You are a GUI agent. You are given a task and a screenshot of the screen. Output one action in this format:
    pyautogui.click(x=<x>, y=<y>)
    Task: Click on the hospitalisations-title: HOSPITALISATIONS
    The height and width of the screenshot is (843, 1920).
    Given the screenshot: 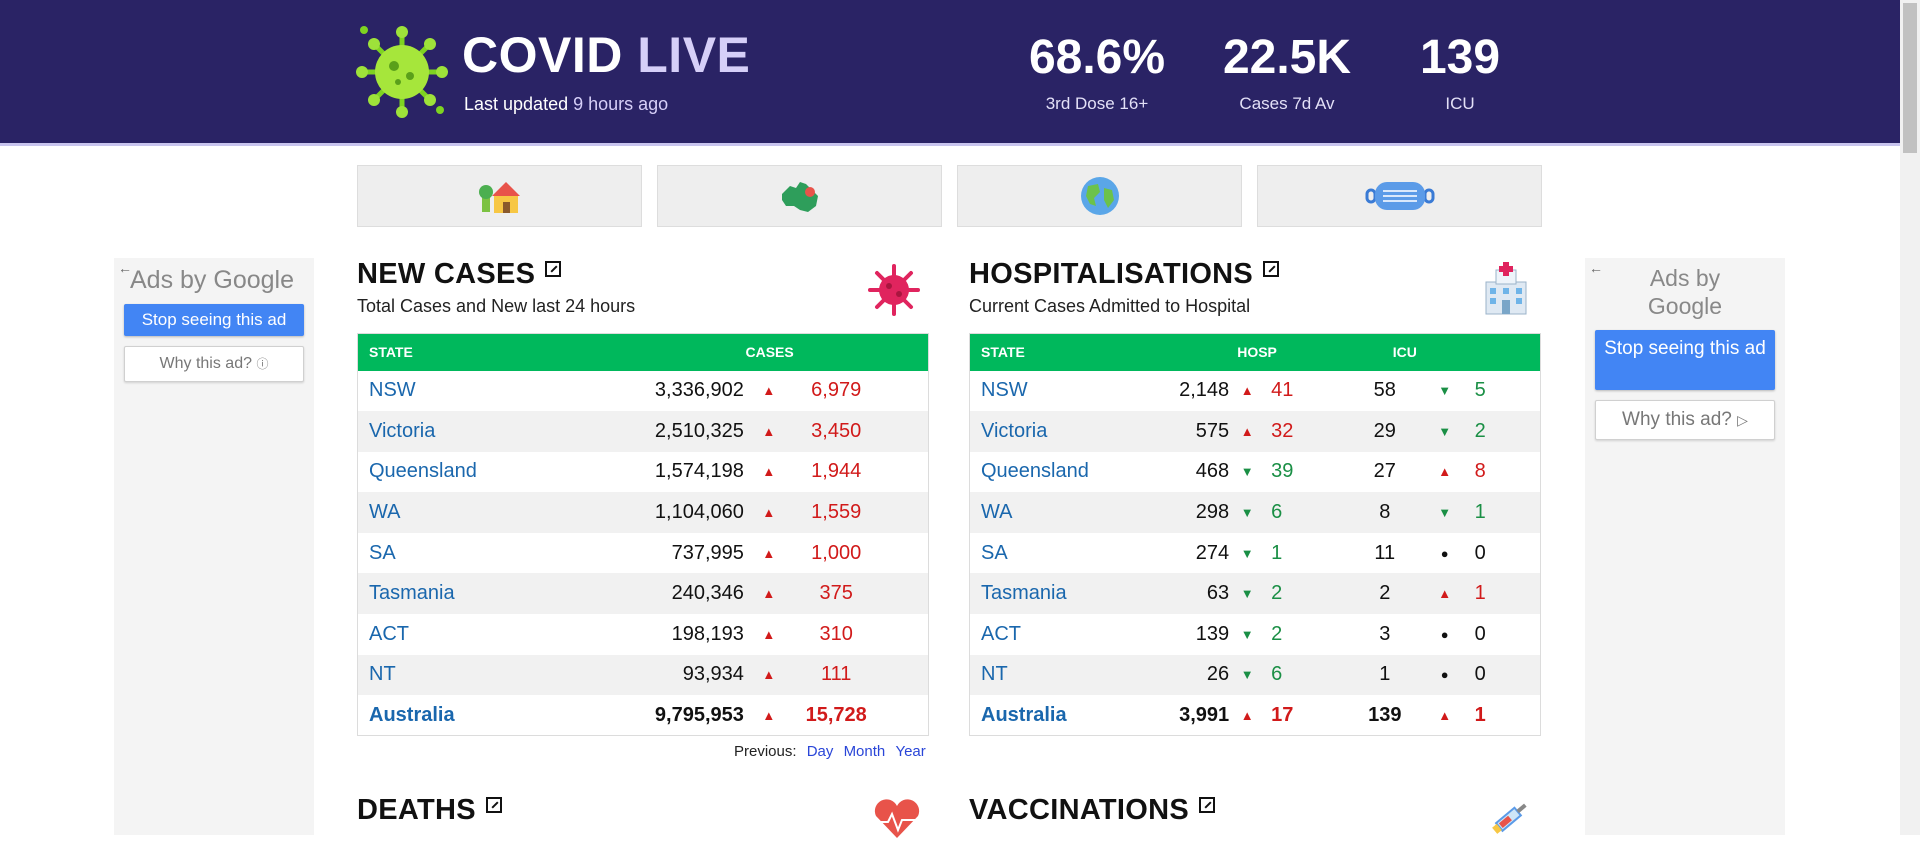 What is the action you would take?
    pyautogui.click(x=1124, y=274)
    